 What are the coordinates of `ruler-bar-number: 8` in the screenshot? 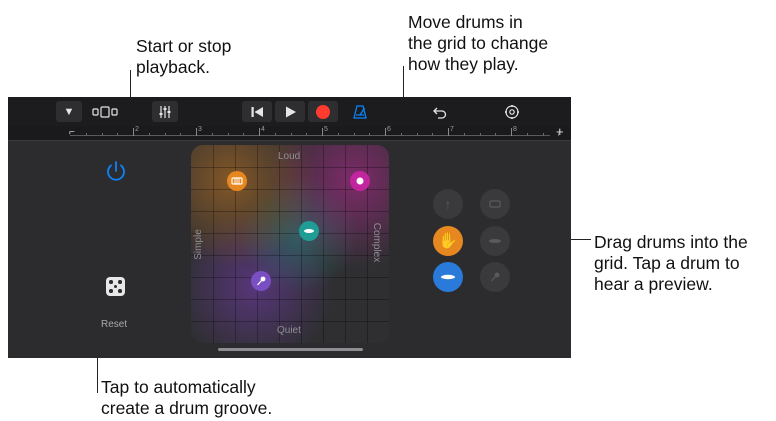 It's located at (515, 129).